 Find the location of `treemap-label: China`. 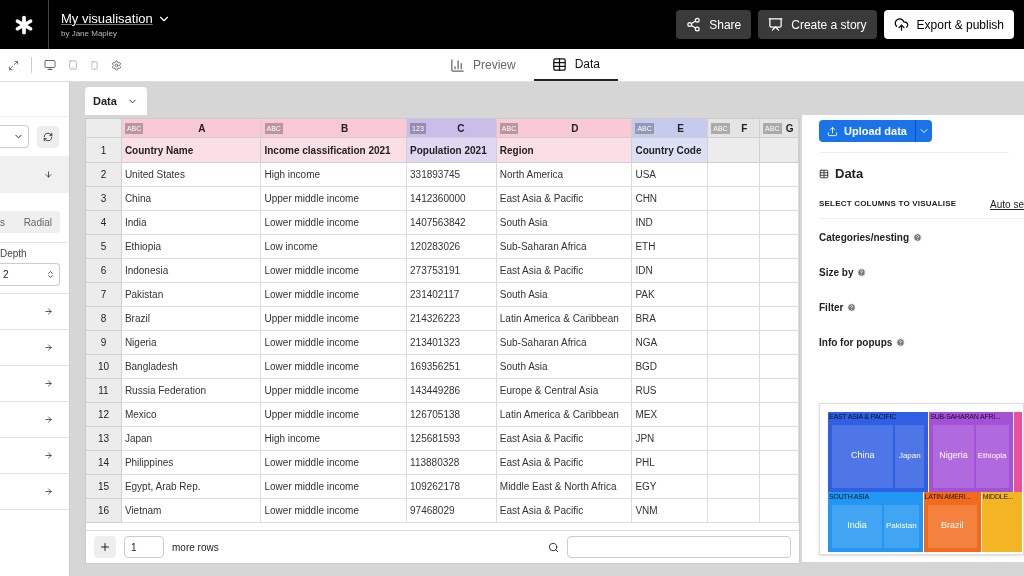

treemap-label: China is located at coordinates (862, 456).